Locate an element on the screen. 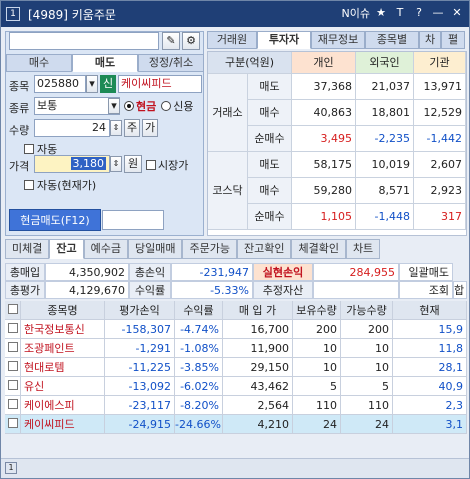 The image size is (470, 479). tab-expand: 펼 is located at coordinates (453, 40).